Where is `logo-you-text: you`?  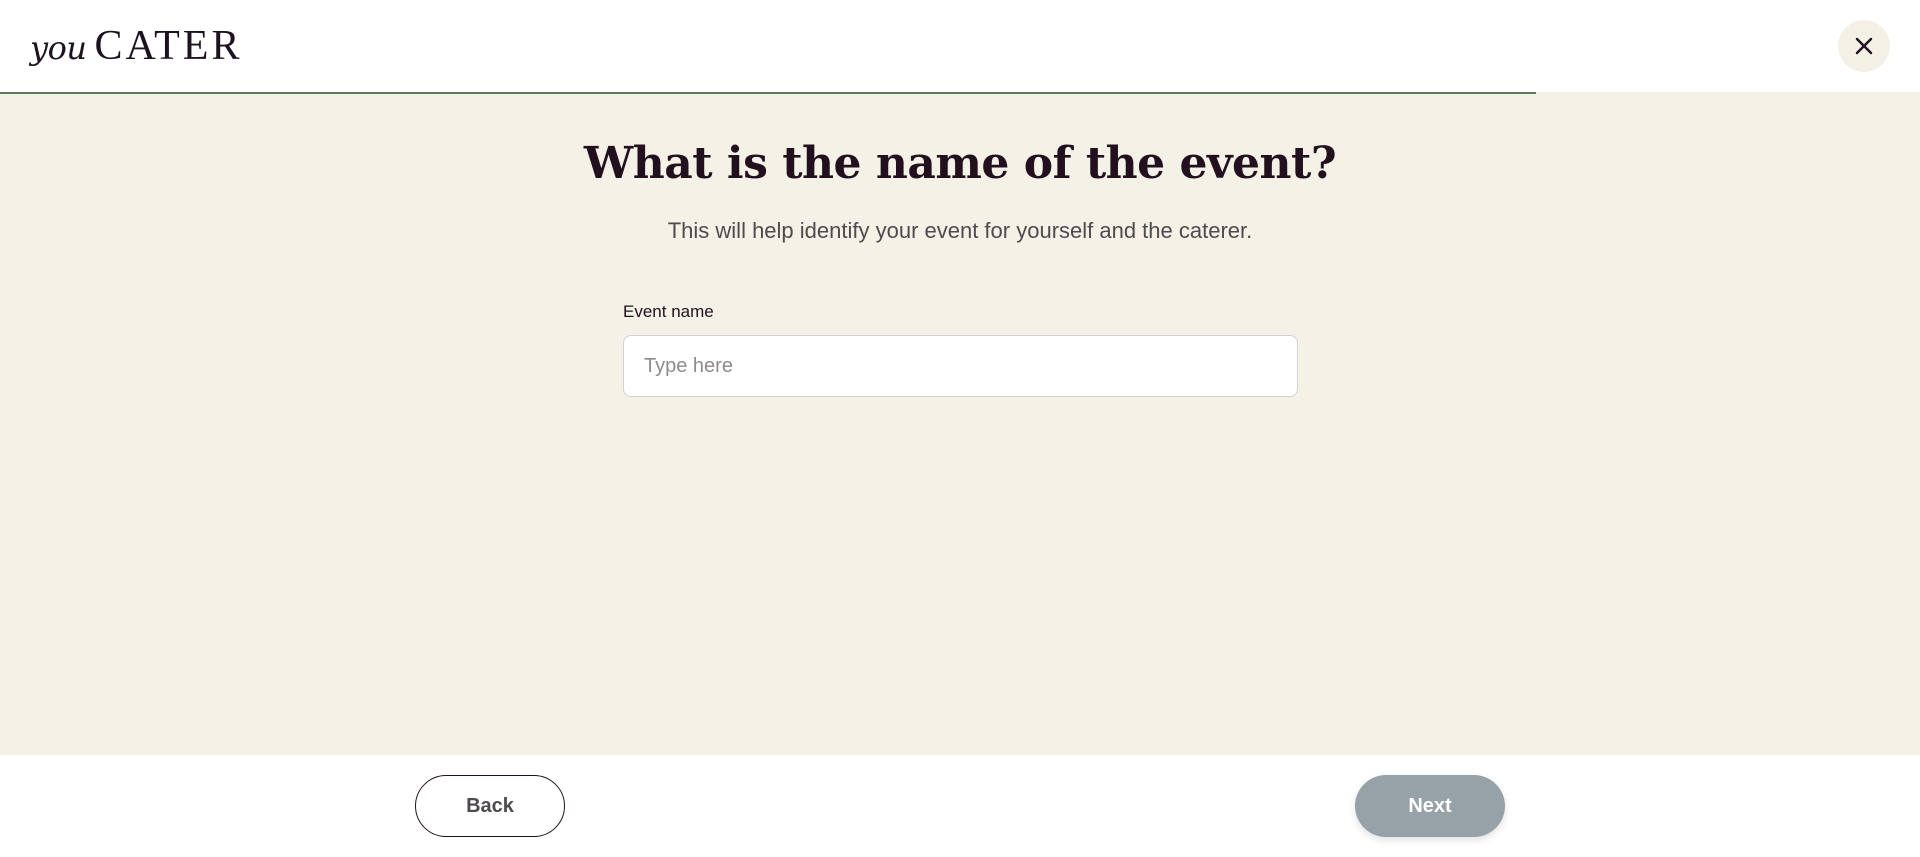 logo-you-text: you is located at coordinates (58, 48).